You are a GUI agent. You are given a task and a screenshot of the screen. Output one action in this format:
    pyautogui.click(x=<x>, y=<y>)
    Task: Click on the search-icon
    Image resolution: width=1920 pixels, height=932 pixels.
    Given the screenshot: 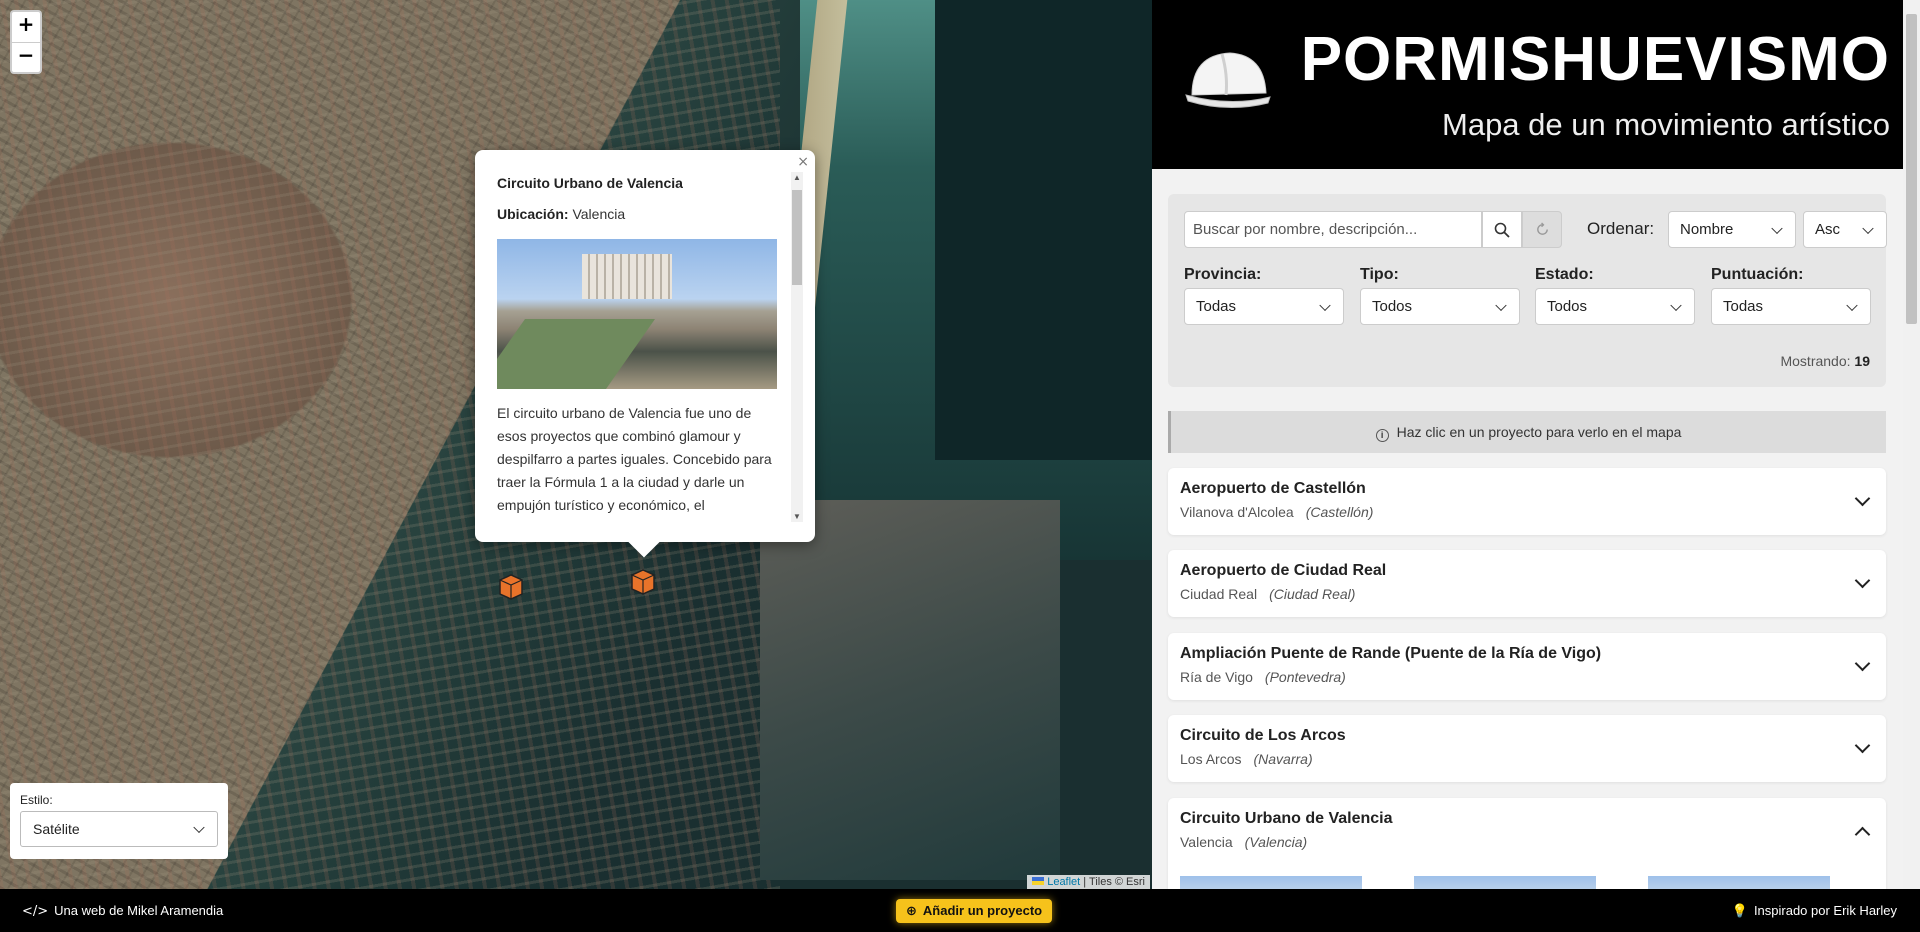 What is the action you would take?
    pyautogui.click(x=1502, y=230)
    